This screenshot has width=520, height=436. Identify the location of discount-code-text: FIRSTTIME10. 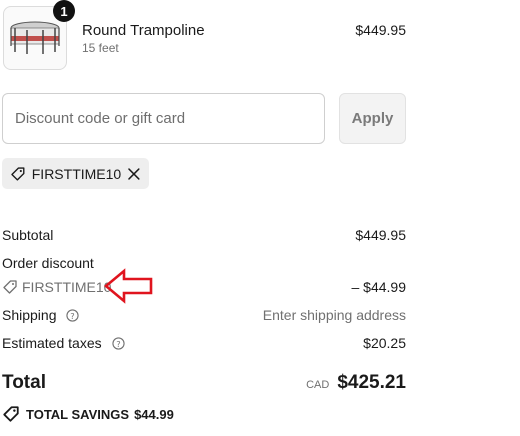
(67, 287).